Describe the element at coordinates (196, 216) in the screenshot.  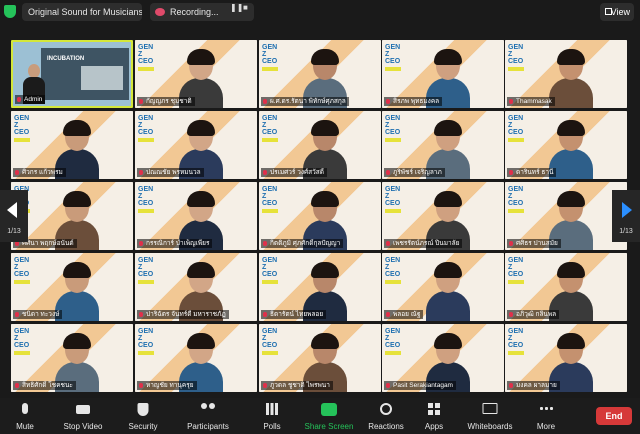
I see `participant-tile: GEN Z CEO กรรณิการ์ บำเพ็ญเพียร` at that location.